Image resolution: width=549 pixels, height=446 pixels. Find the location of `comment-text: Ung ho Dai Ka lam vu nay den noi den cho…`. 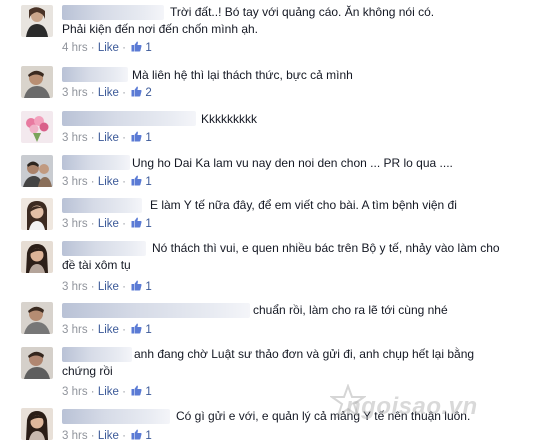

comment-text: Ung ho Dai Ka lam vu nay den noi den cho… is located at coordinates (292, 163).